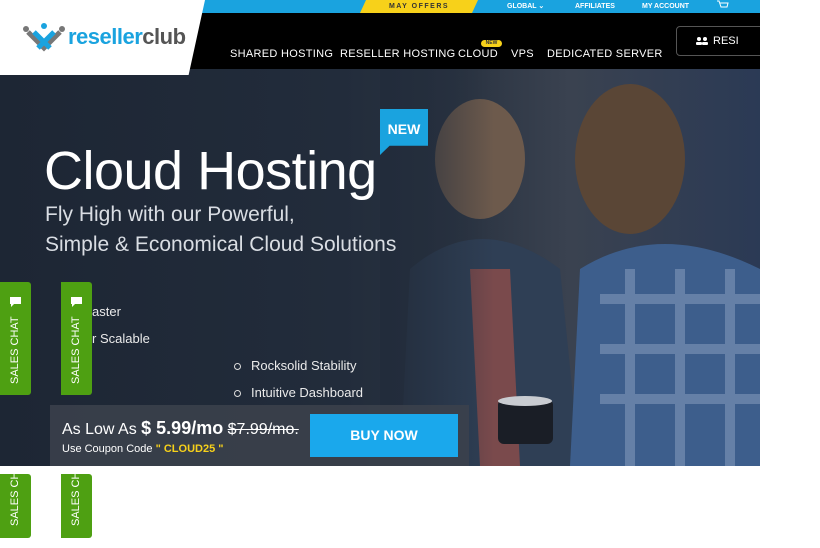  I want to click on coupon-prefix: Use Coupon Code, so click(107, 449).